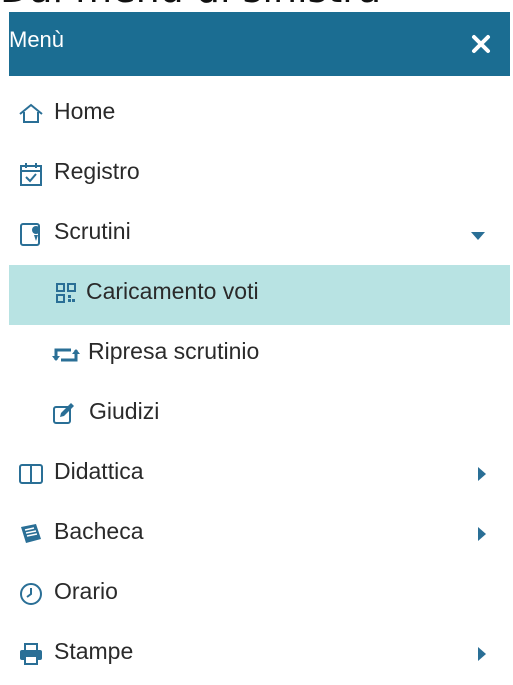  I want to click on qrcode-icon, so click(66, 293).